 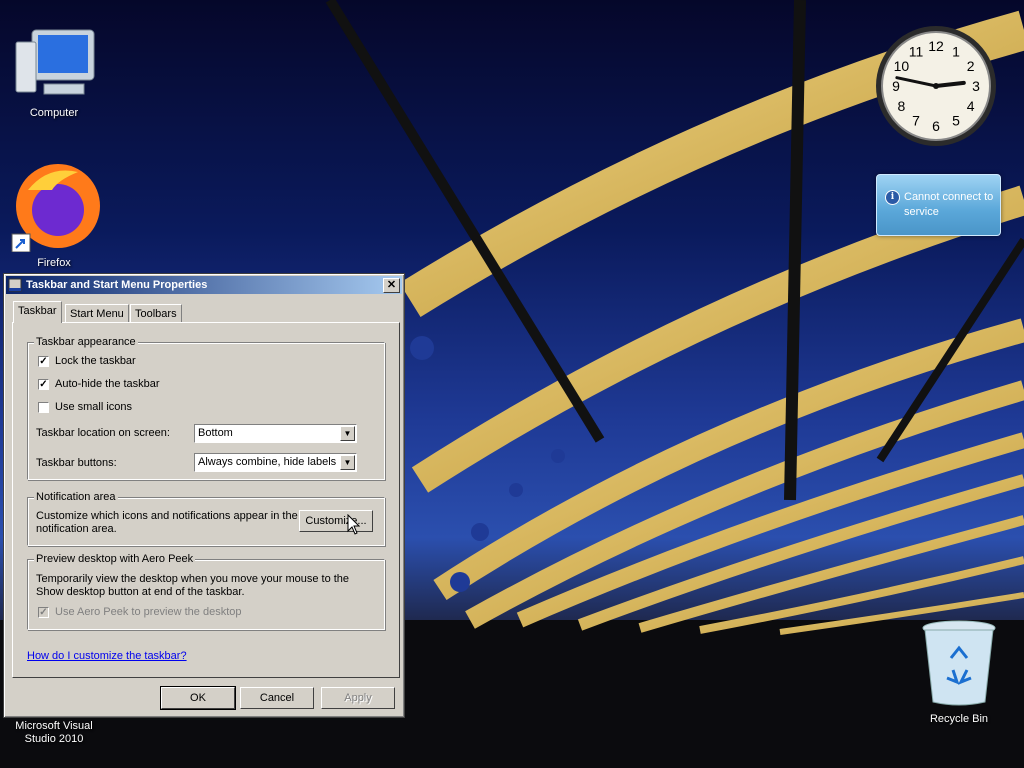 I want to click on buttons-label: Taskbar buttons:, so click(x=76, y=463).